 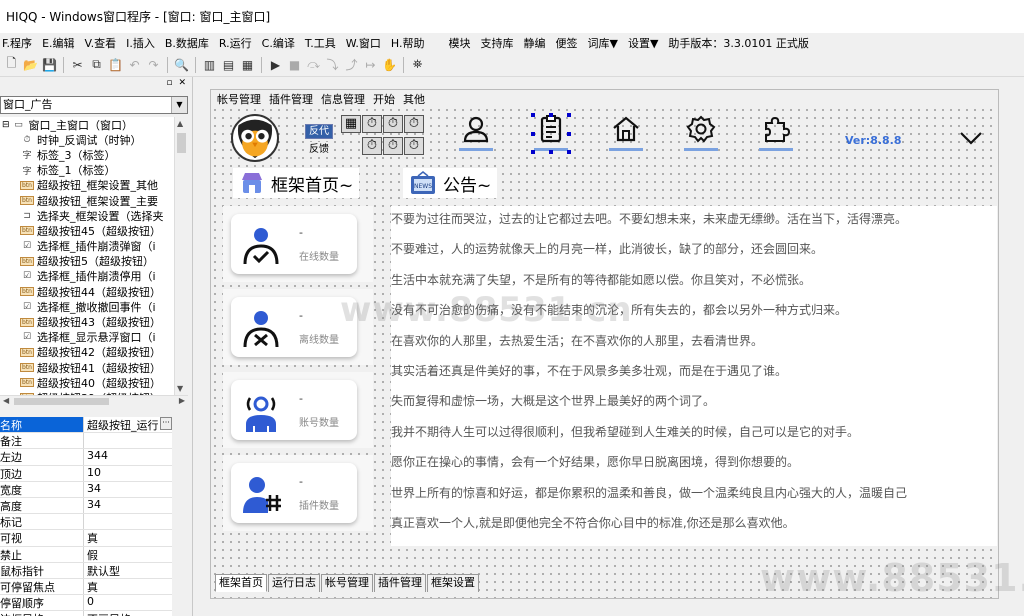 What do you see at coordinates (496, 43) in the screenshot?
I see `menu-support-lib: 支持库` at bounding box center [496, 43].